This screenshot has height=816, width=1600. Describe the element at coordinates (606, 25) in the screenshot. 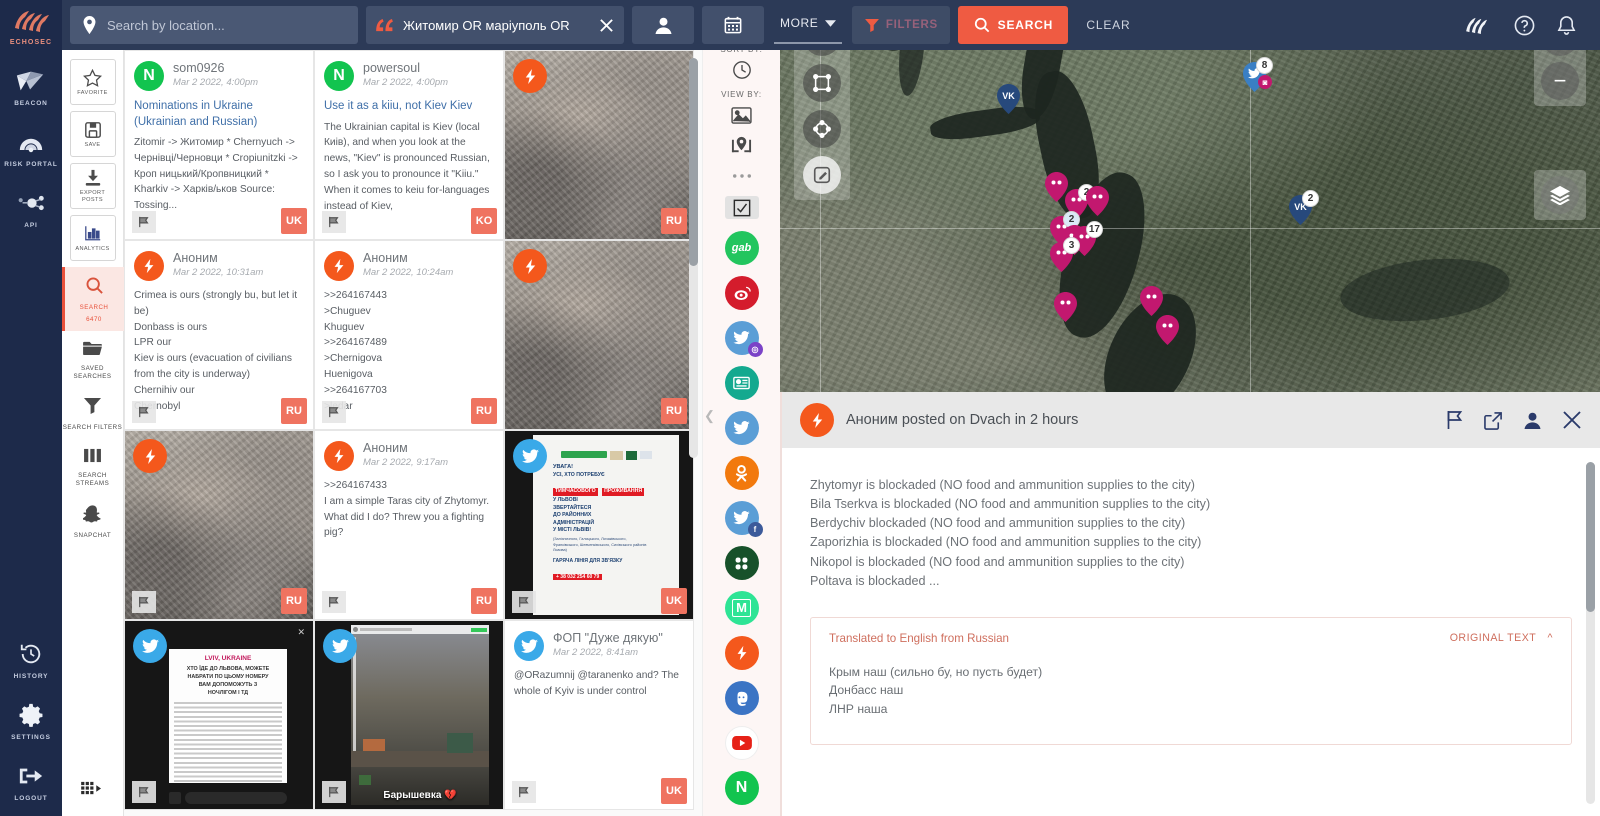

I see `clear-query-icon` at that location.